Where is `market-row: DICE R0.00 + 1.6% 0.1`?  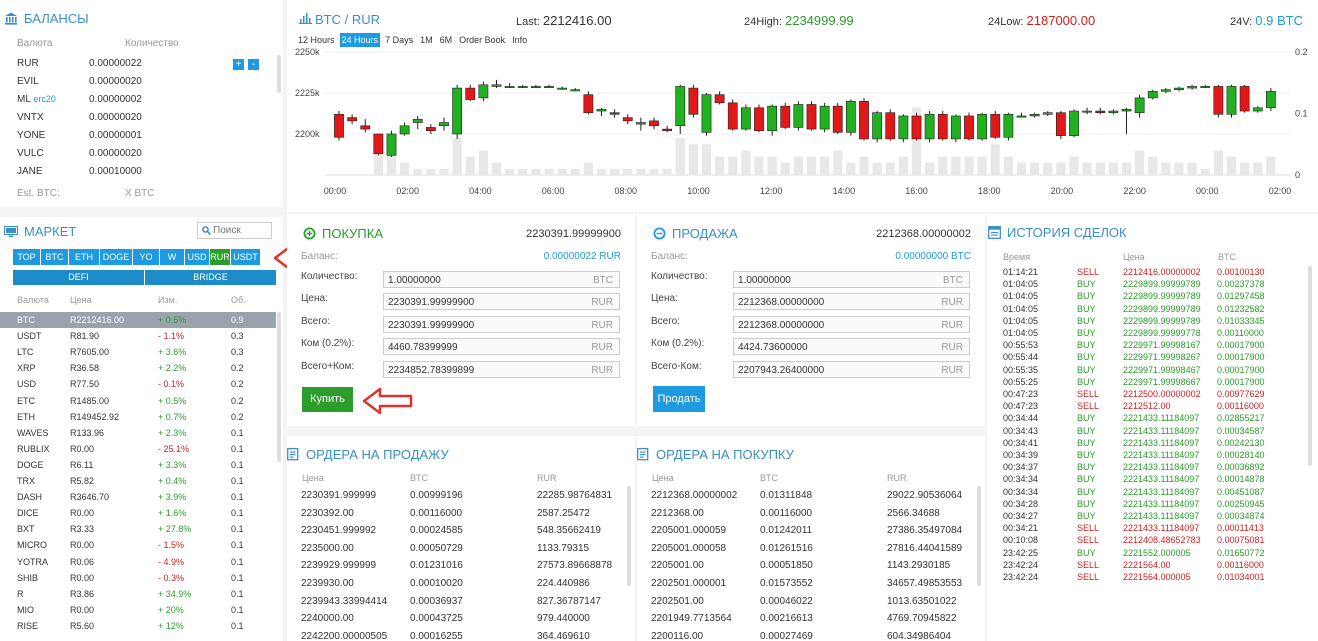
market-row: DICE R0.00 + 1.6% 0.1 is located at coordinates (138, 513).